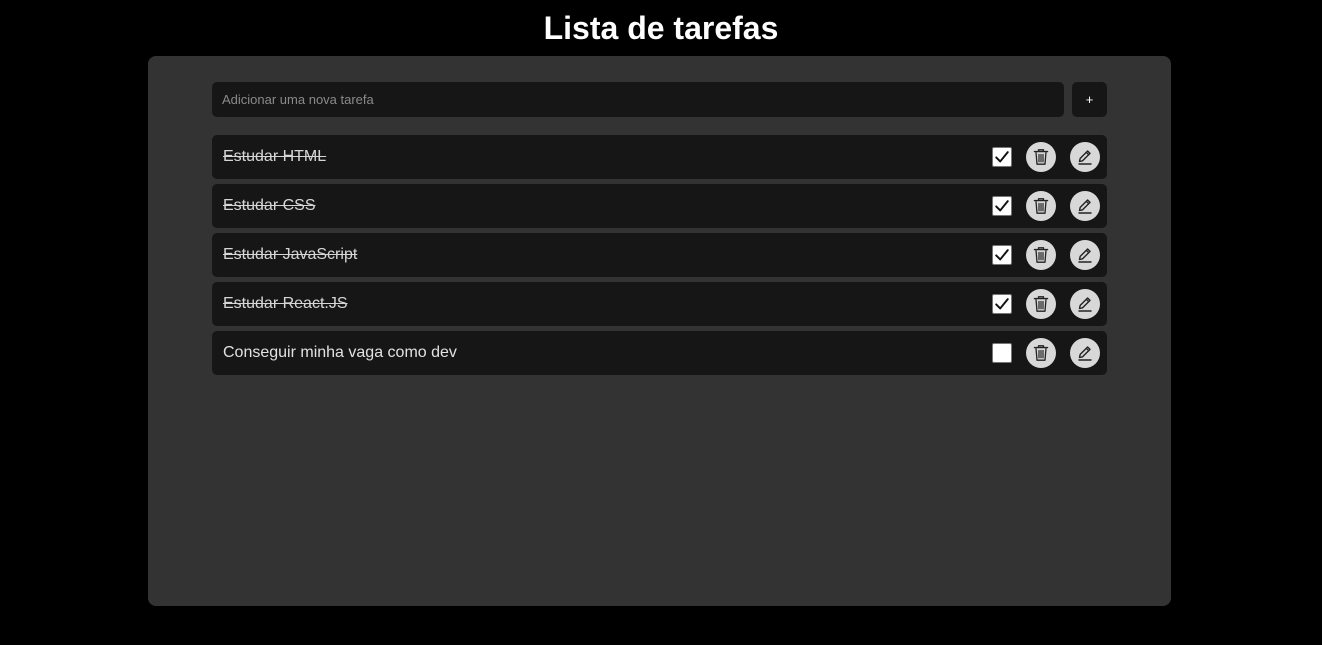  I want to click on add-task-row: +, so click(659, 99).